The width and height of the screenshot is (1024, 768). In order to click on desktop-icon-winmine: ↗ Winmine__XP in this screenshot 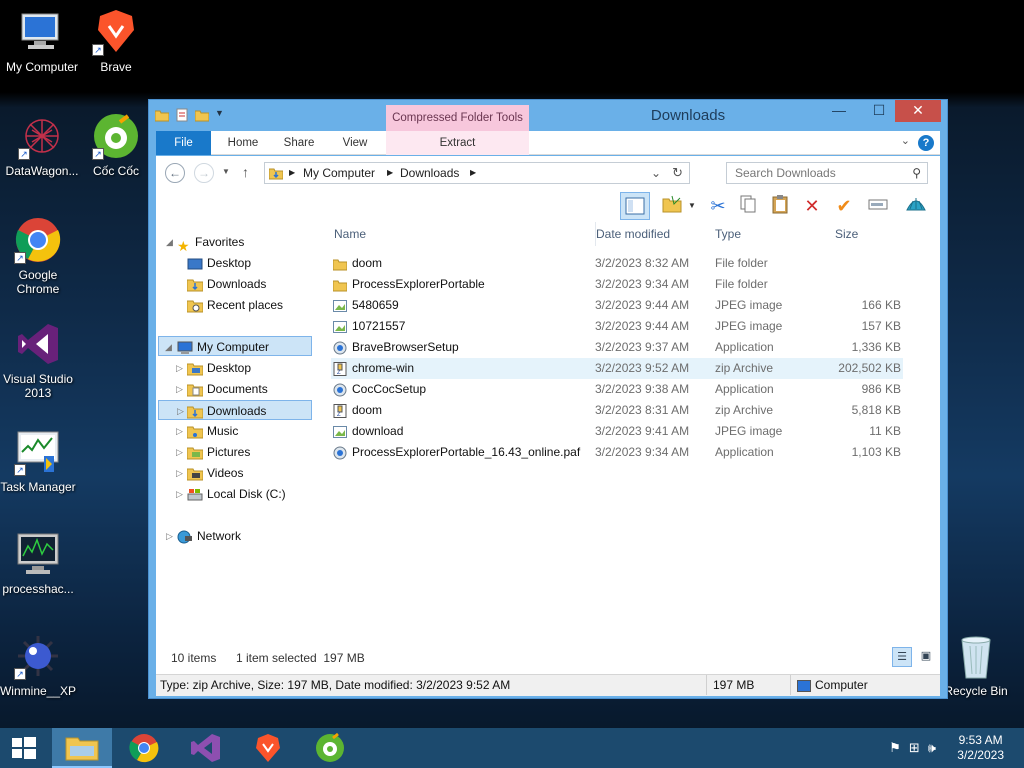, I will do `click(40, 665)`.